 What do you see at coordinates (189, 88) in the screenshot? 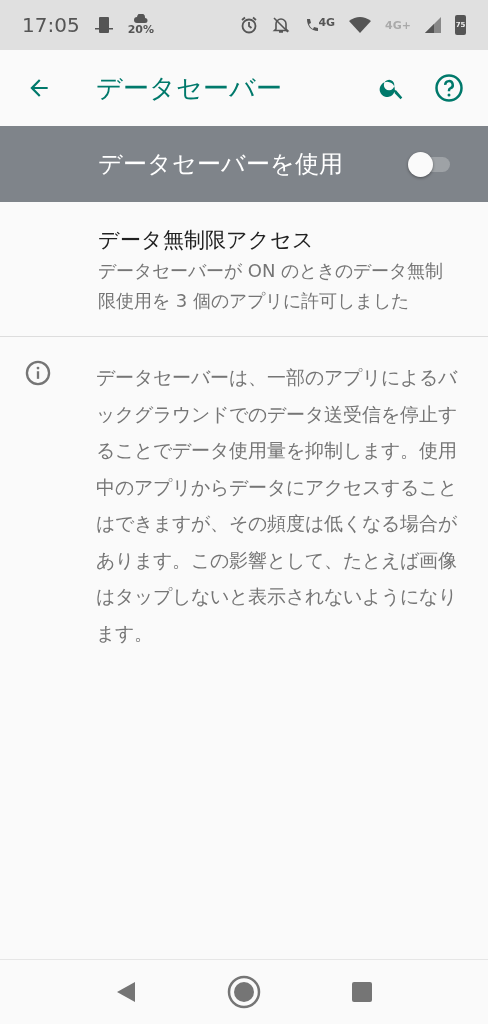
I see `page-title: データセーバー` at bounding box center [189, 88].